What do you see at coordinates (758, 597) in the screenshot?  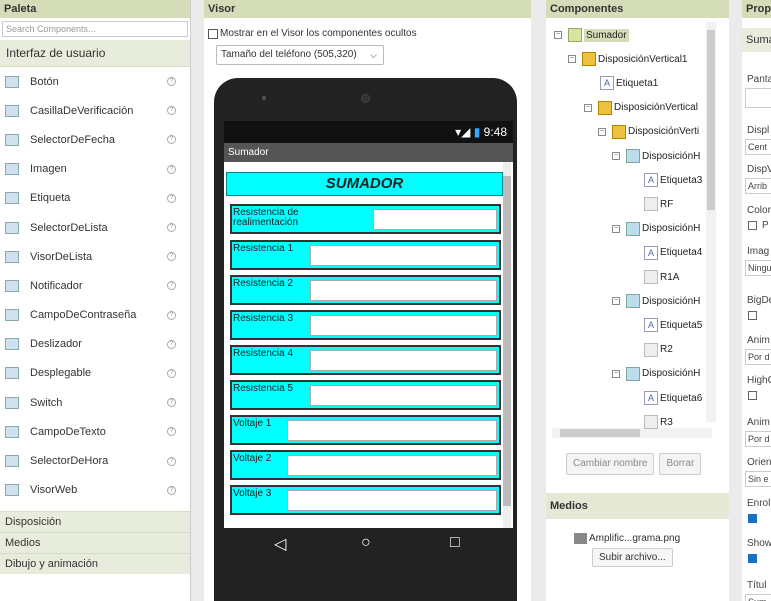 I see `property-value: Sum` at bounding box center [758, 597].